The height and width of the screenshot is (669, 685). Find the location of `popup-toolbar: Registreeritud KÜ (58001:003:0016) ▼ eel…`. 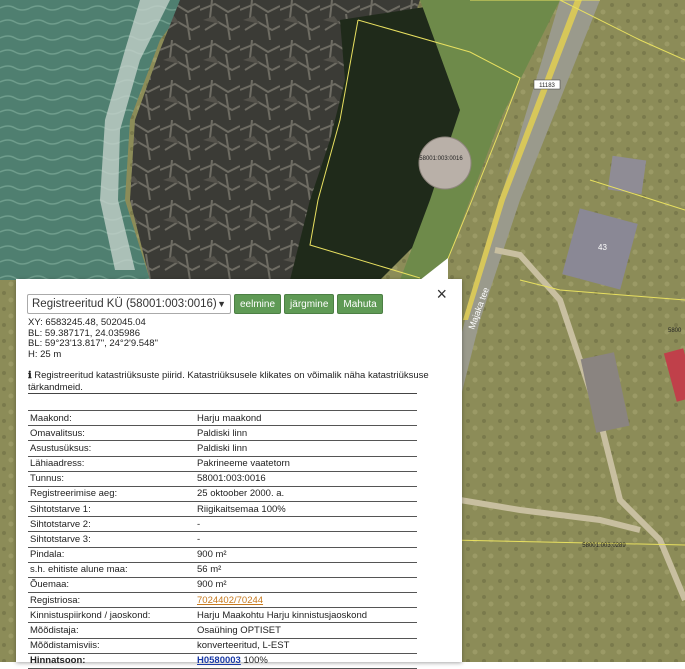

popup-toolbar: Registreeritud KÜ (58001:003:0016) ▼ eel… is located at coordinates (205, 304).